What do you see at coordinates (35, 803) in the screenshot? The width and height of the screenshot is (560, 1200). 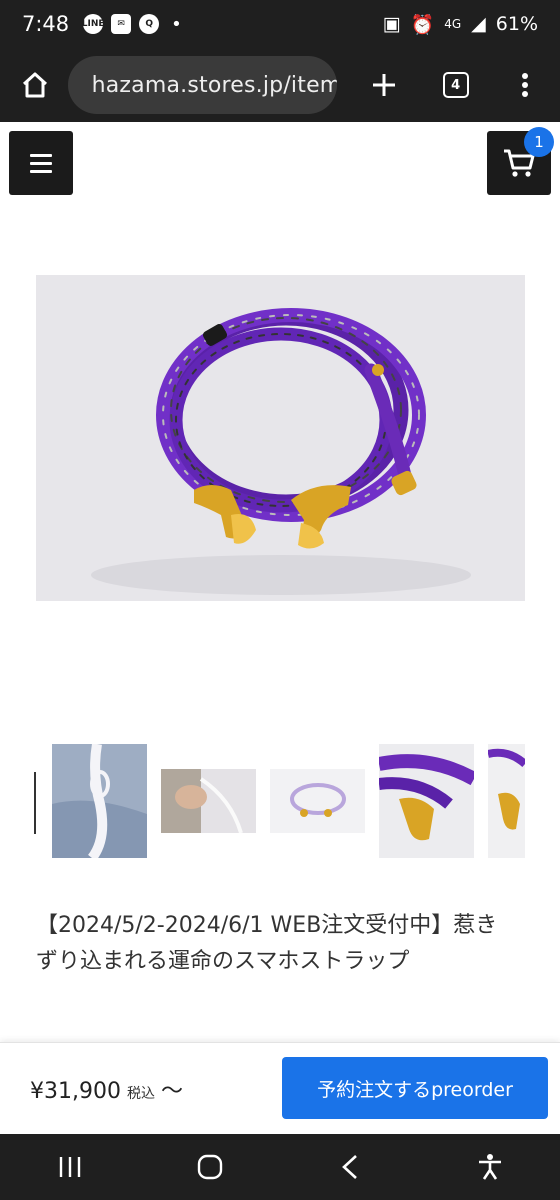 I see `scroll-indicator` at bounding box center [35, 803].